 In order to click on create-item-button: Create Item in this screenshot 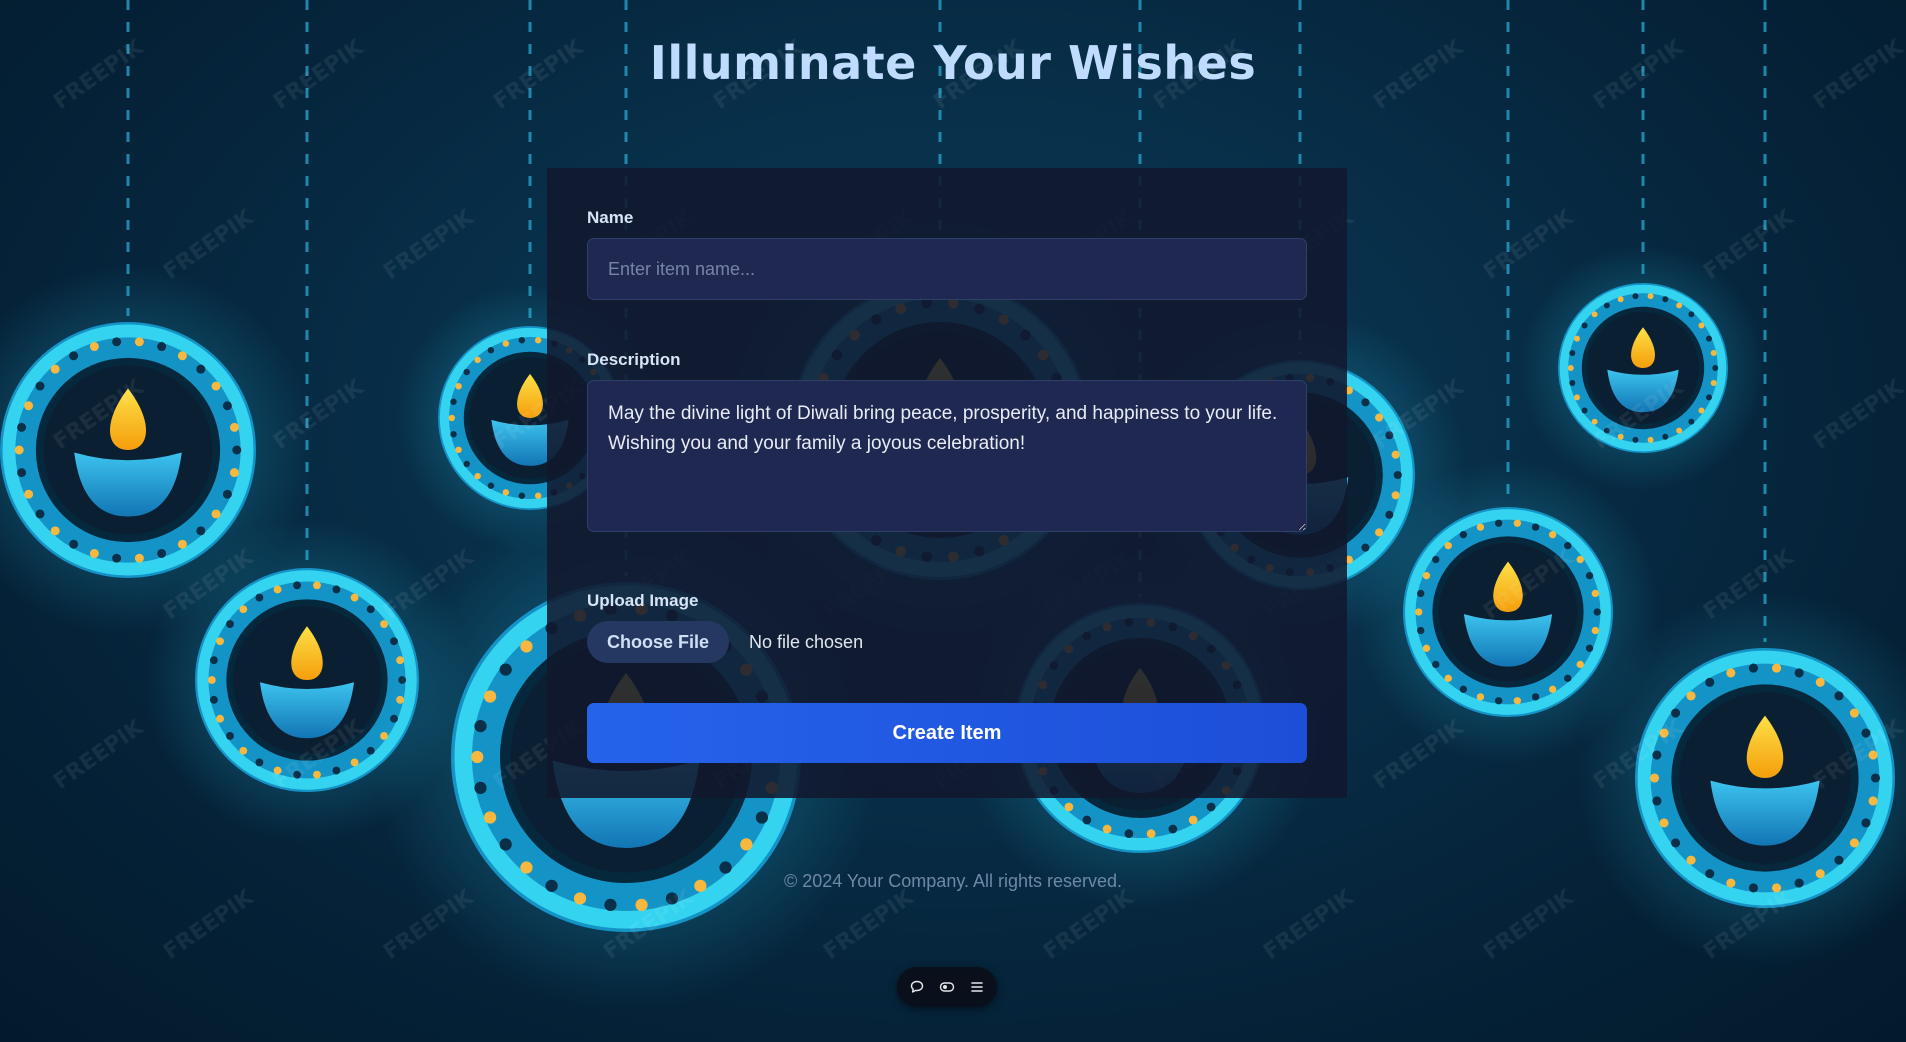, I will do `click(947, 733)`.